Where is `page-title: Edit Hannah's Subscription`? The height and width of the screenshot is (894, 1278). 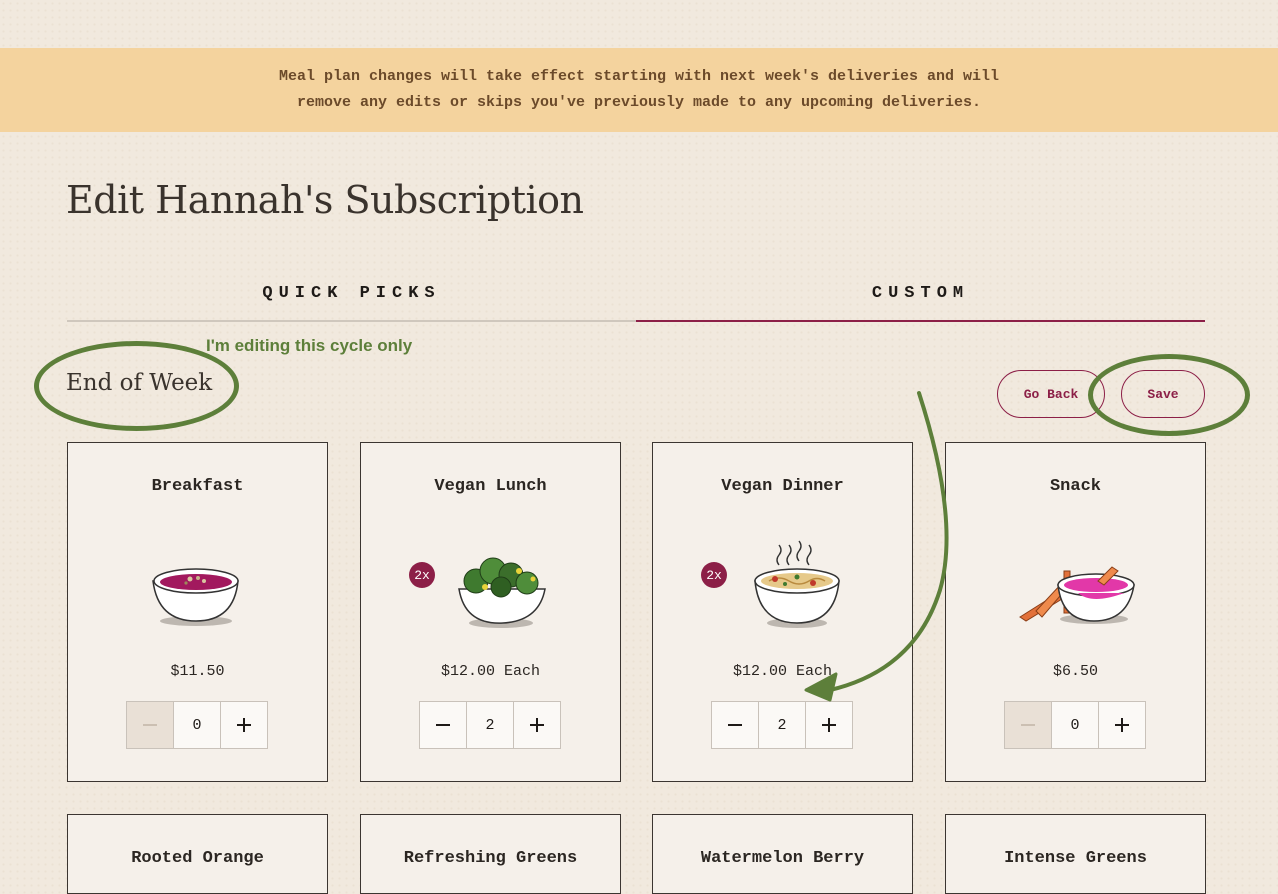 page-title: Edit Hannah's Subscription is located at coordinates (325, 200).